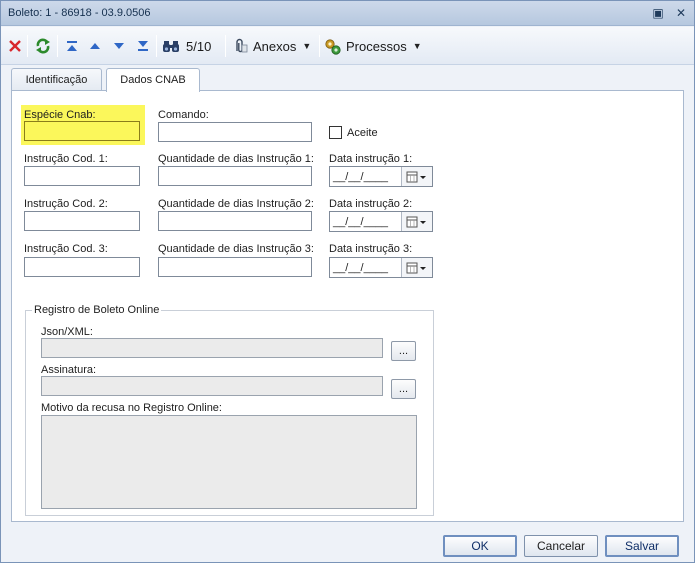  I want to click on last-record-icon, so click(143, 46).